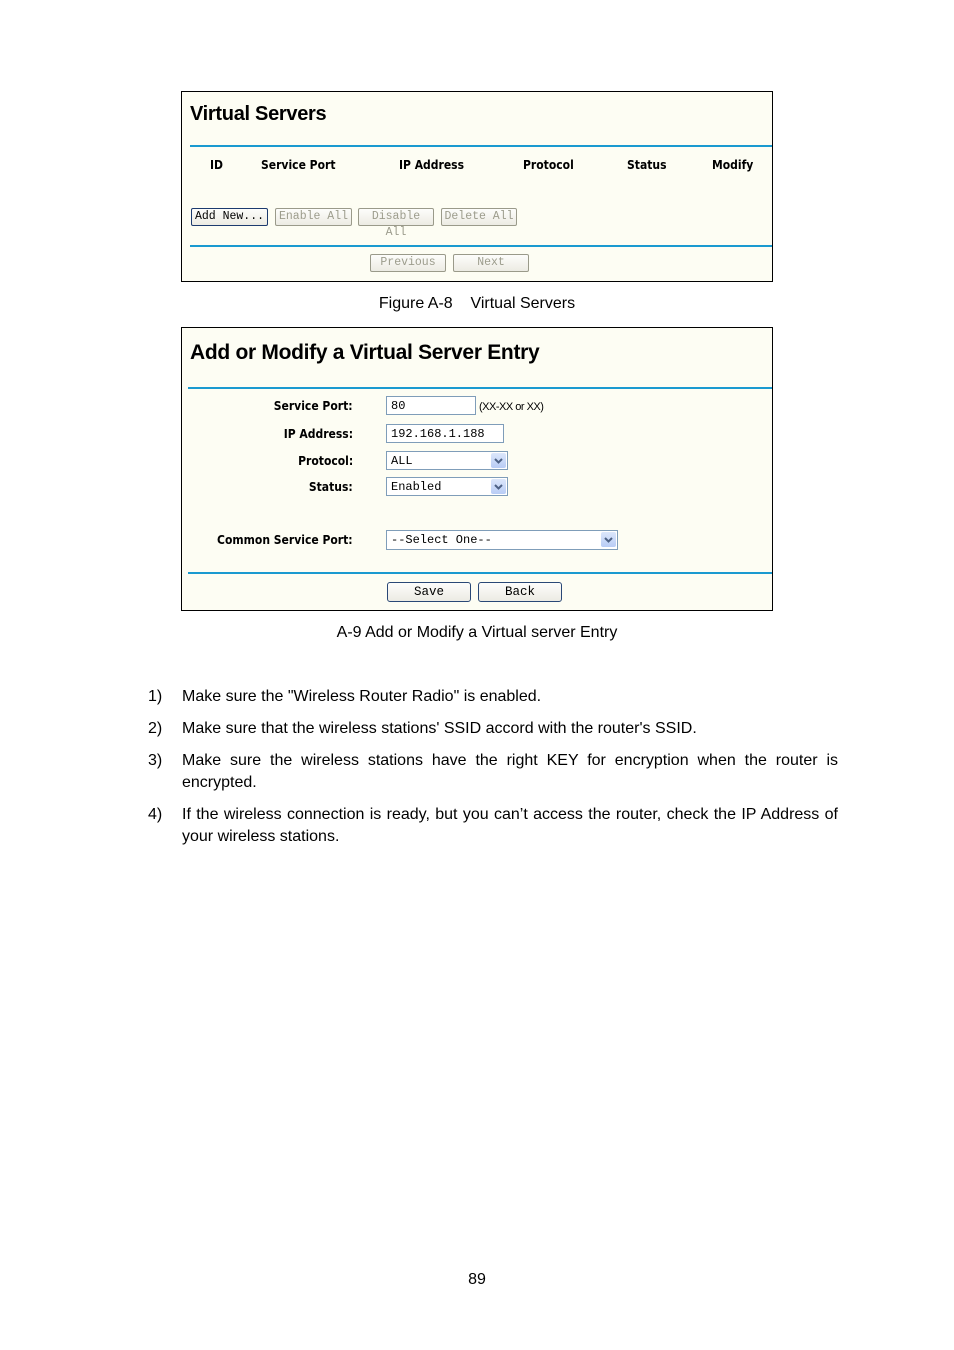 The height and width of the screenshot is (1350, 954). What do you see at coordinates (447, 486) in the screenshot?
I see `status-select: Enabled` at bounding box center [447, 486].